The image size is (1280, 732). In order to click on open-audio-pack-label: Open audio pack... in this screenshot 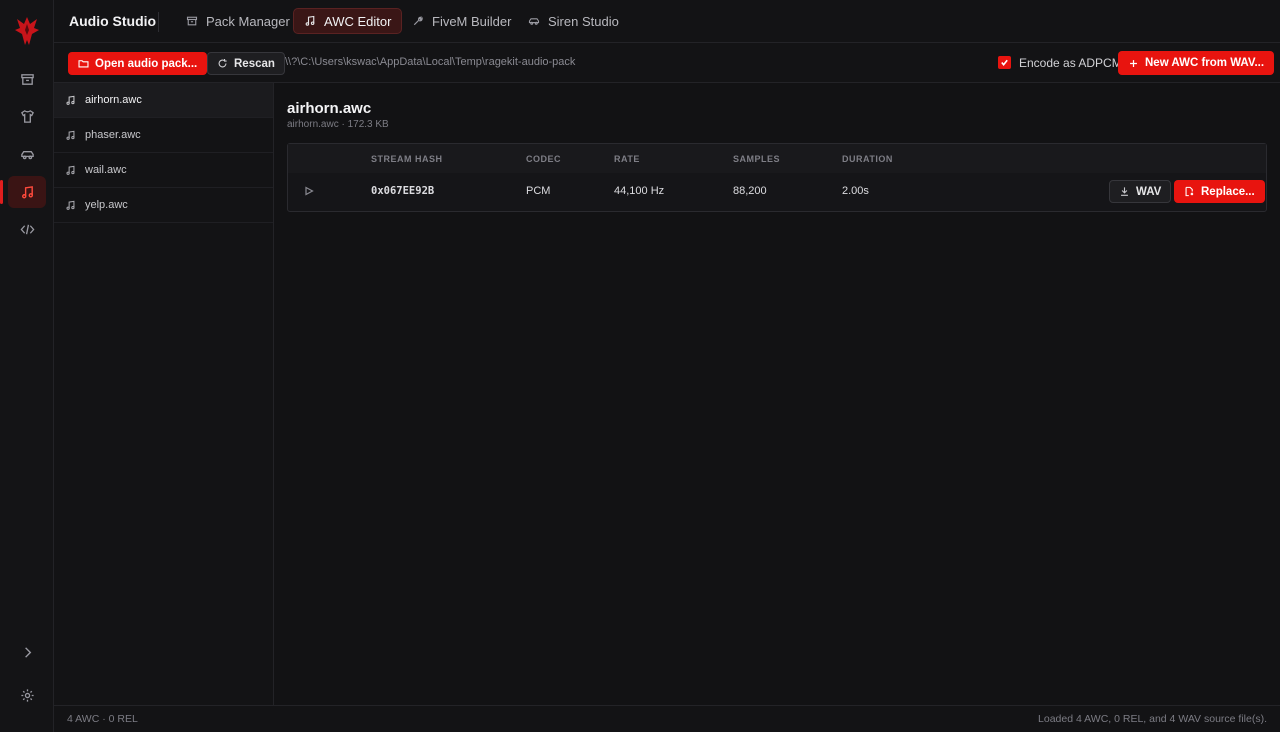, I will do `click(146, 63)`.